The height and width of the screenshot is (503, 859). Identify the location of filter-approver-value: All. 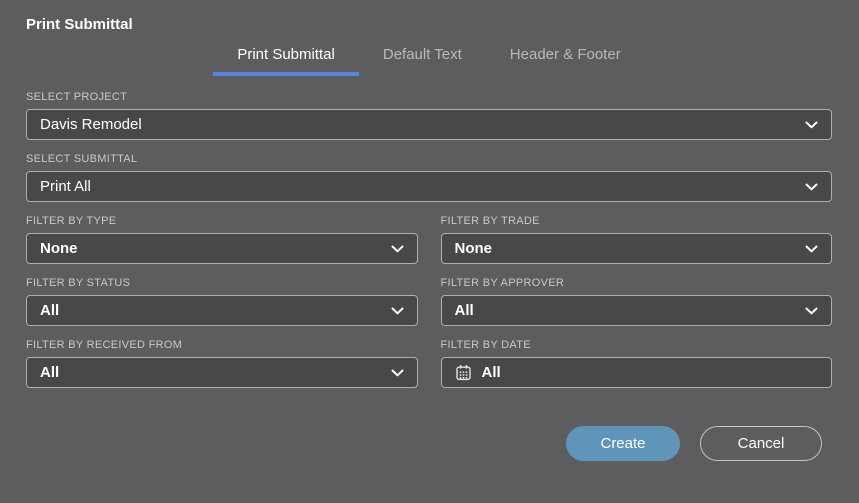
(464, 310).